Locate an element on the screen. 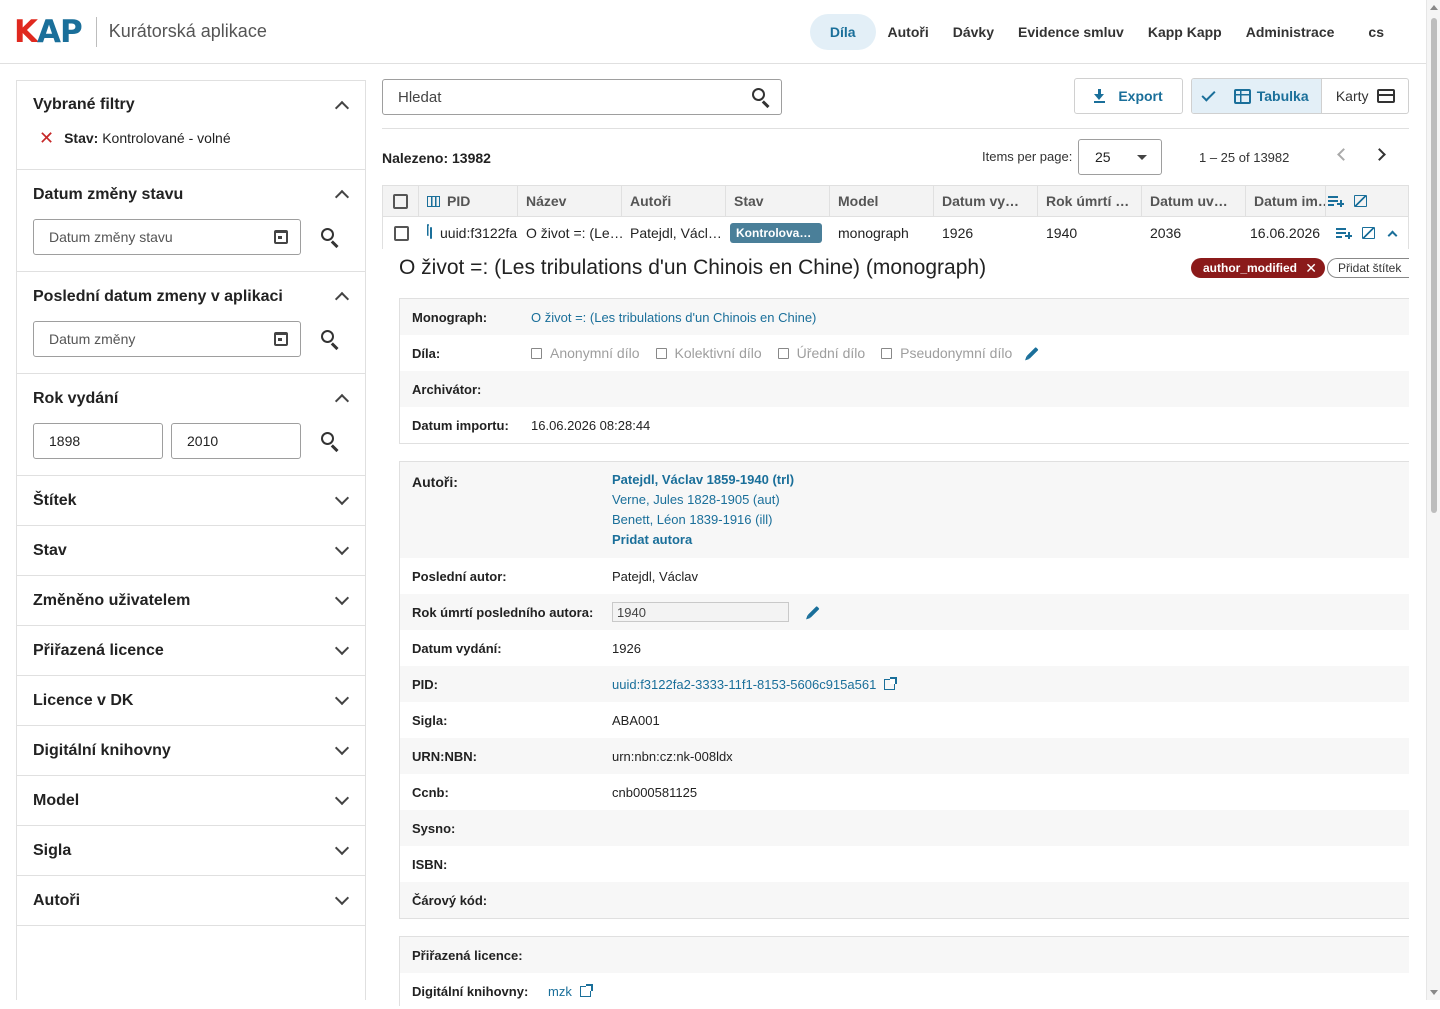 The height and width of the screenshot is (1009, 1440). checkbox-official: Úřední dílo is located at coordinates (821, 353).